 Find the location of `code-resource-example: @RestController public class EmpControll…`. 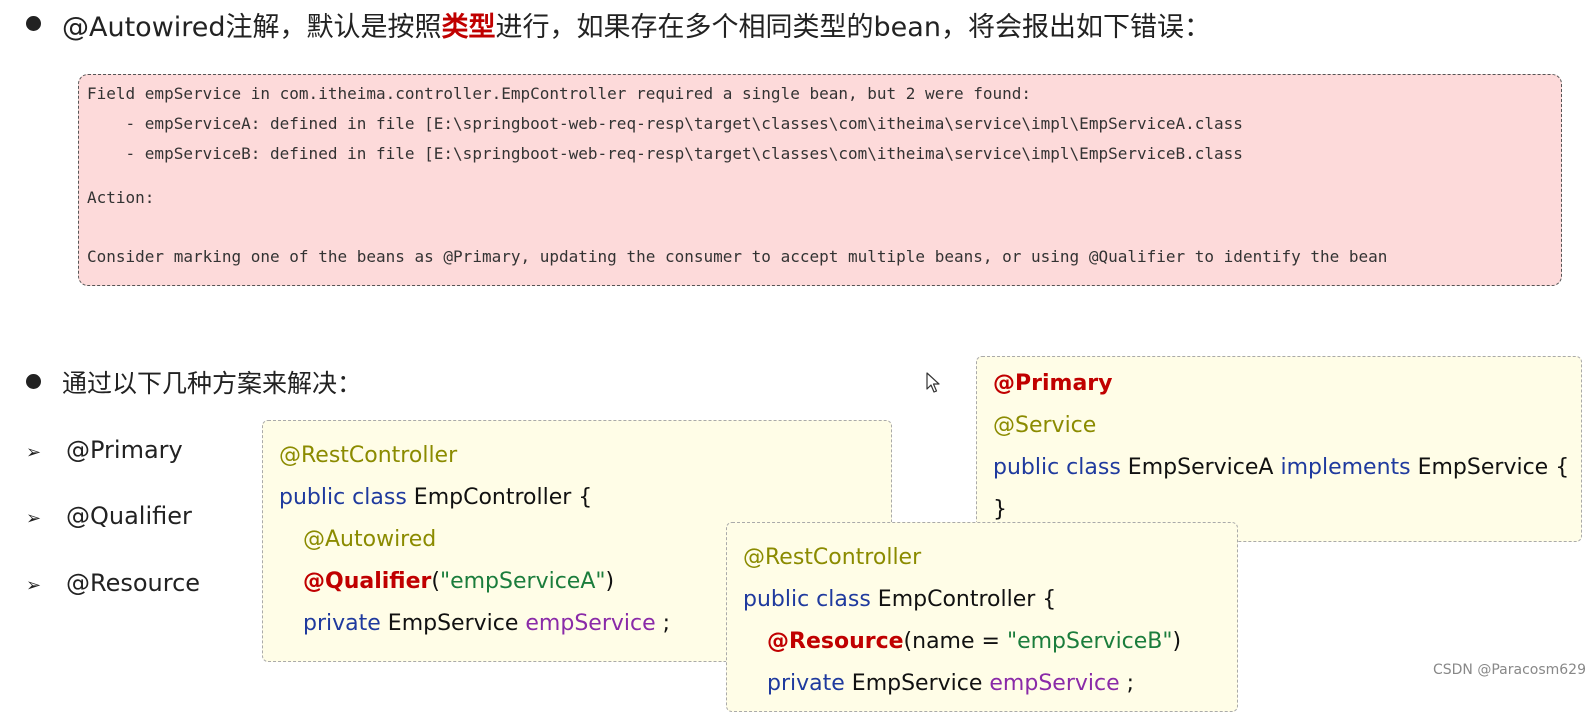

code-resource-example: @RestController public class EmpControll… is located at coordinates (982, 617).